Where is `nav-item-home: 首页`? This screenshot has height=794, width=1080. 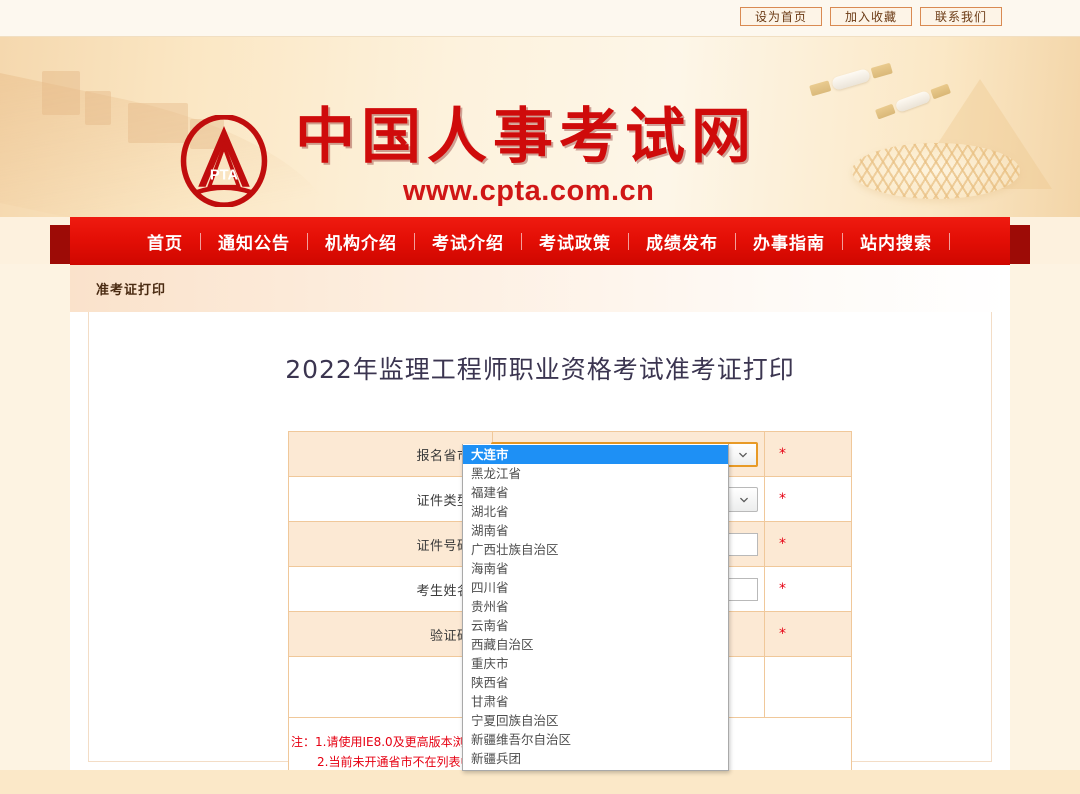
nav-item-home: 首页 is located at coordinates (165, 241).